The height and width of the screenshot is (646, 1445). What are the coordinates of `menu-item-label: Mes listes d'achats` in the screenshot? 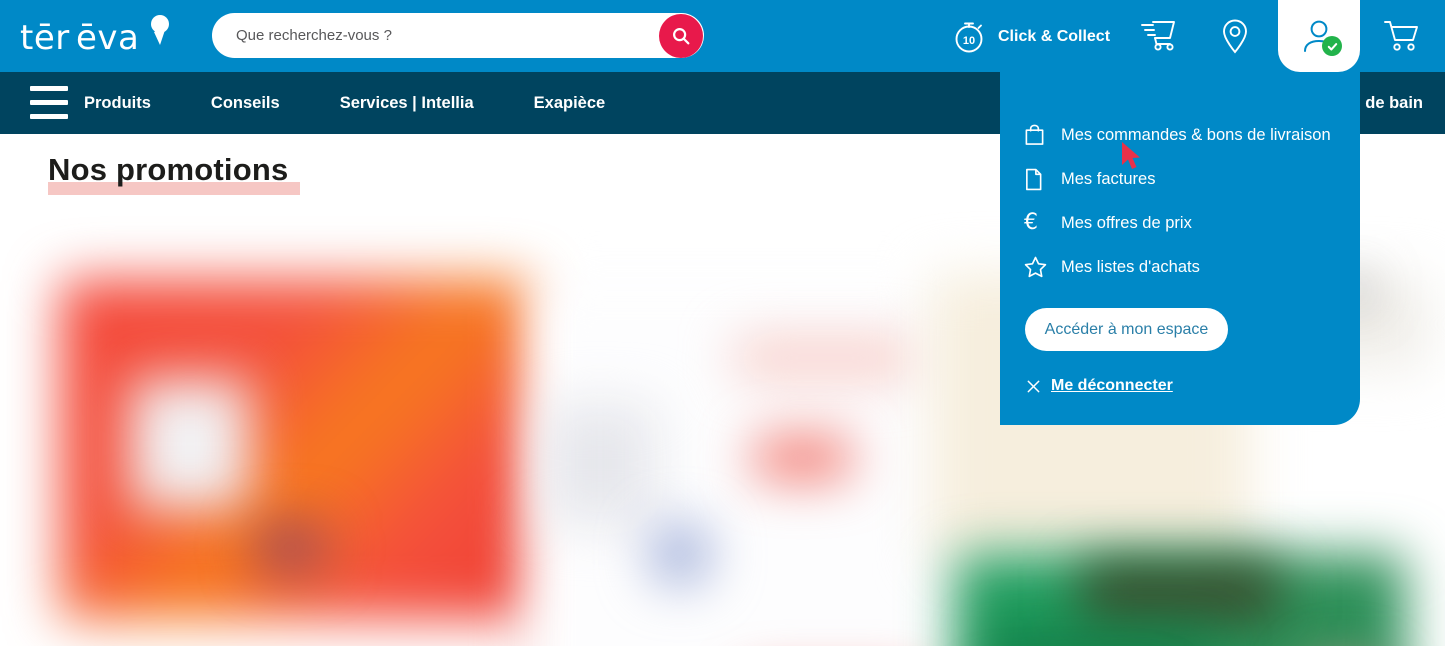 It's located at (1130, 266).